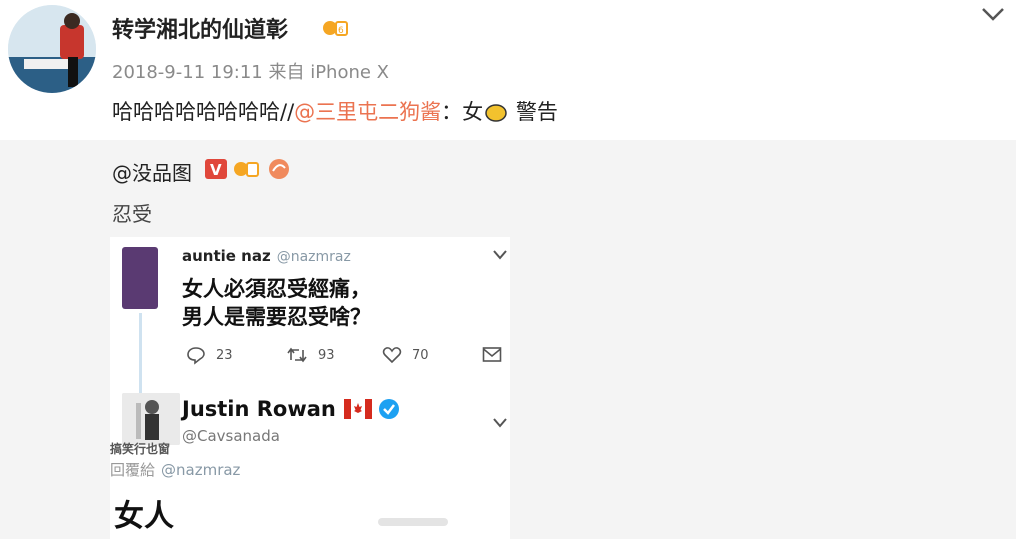 The height and width of the screenshot is (539, 1016). What do you see at coordinates (343, 355) in the screenshot?
I see `tweet-actions: 23 93 70` at bounding box center [343, 355].